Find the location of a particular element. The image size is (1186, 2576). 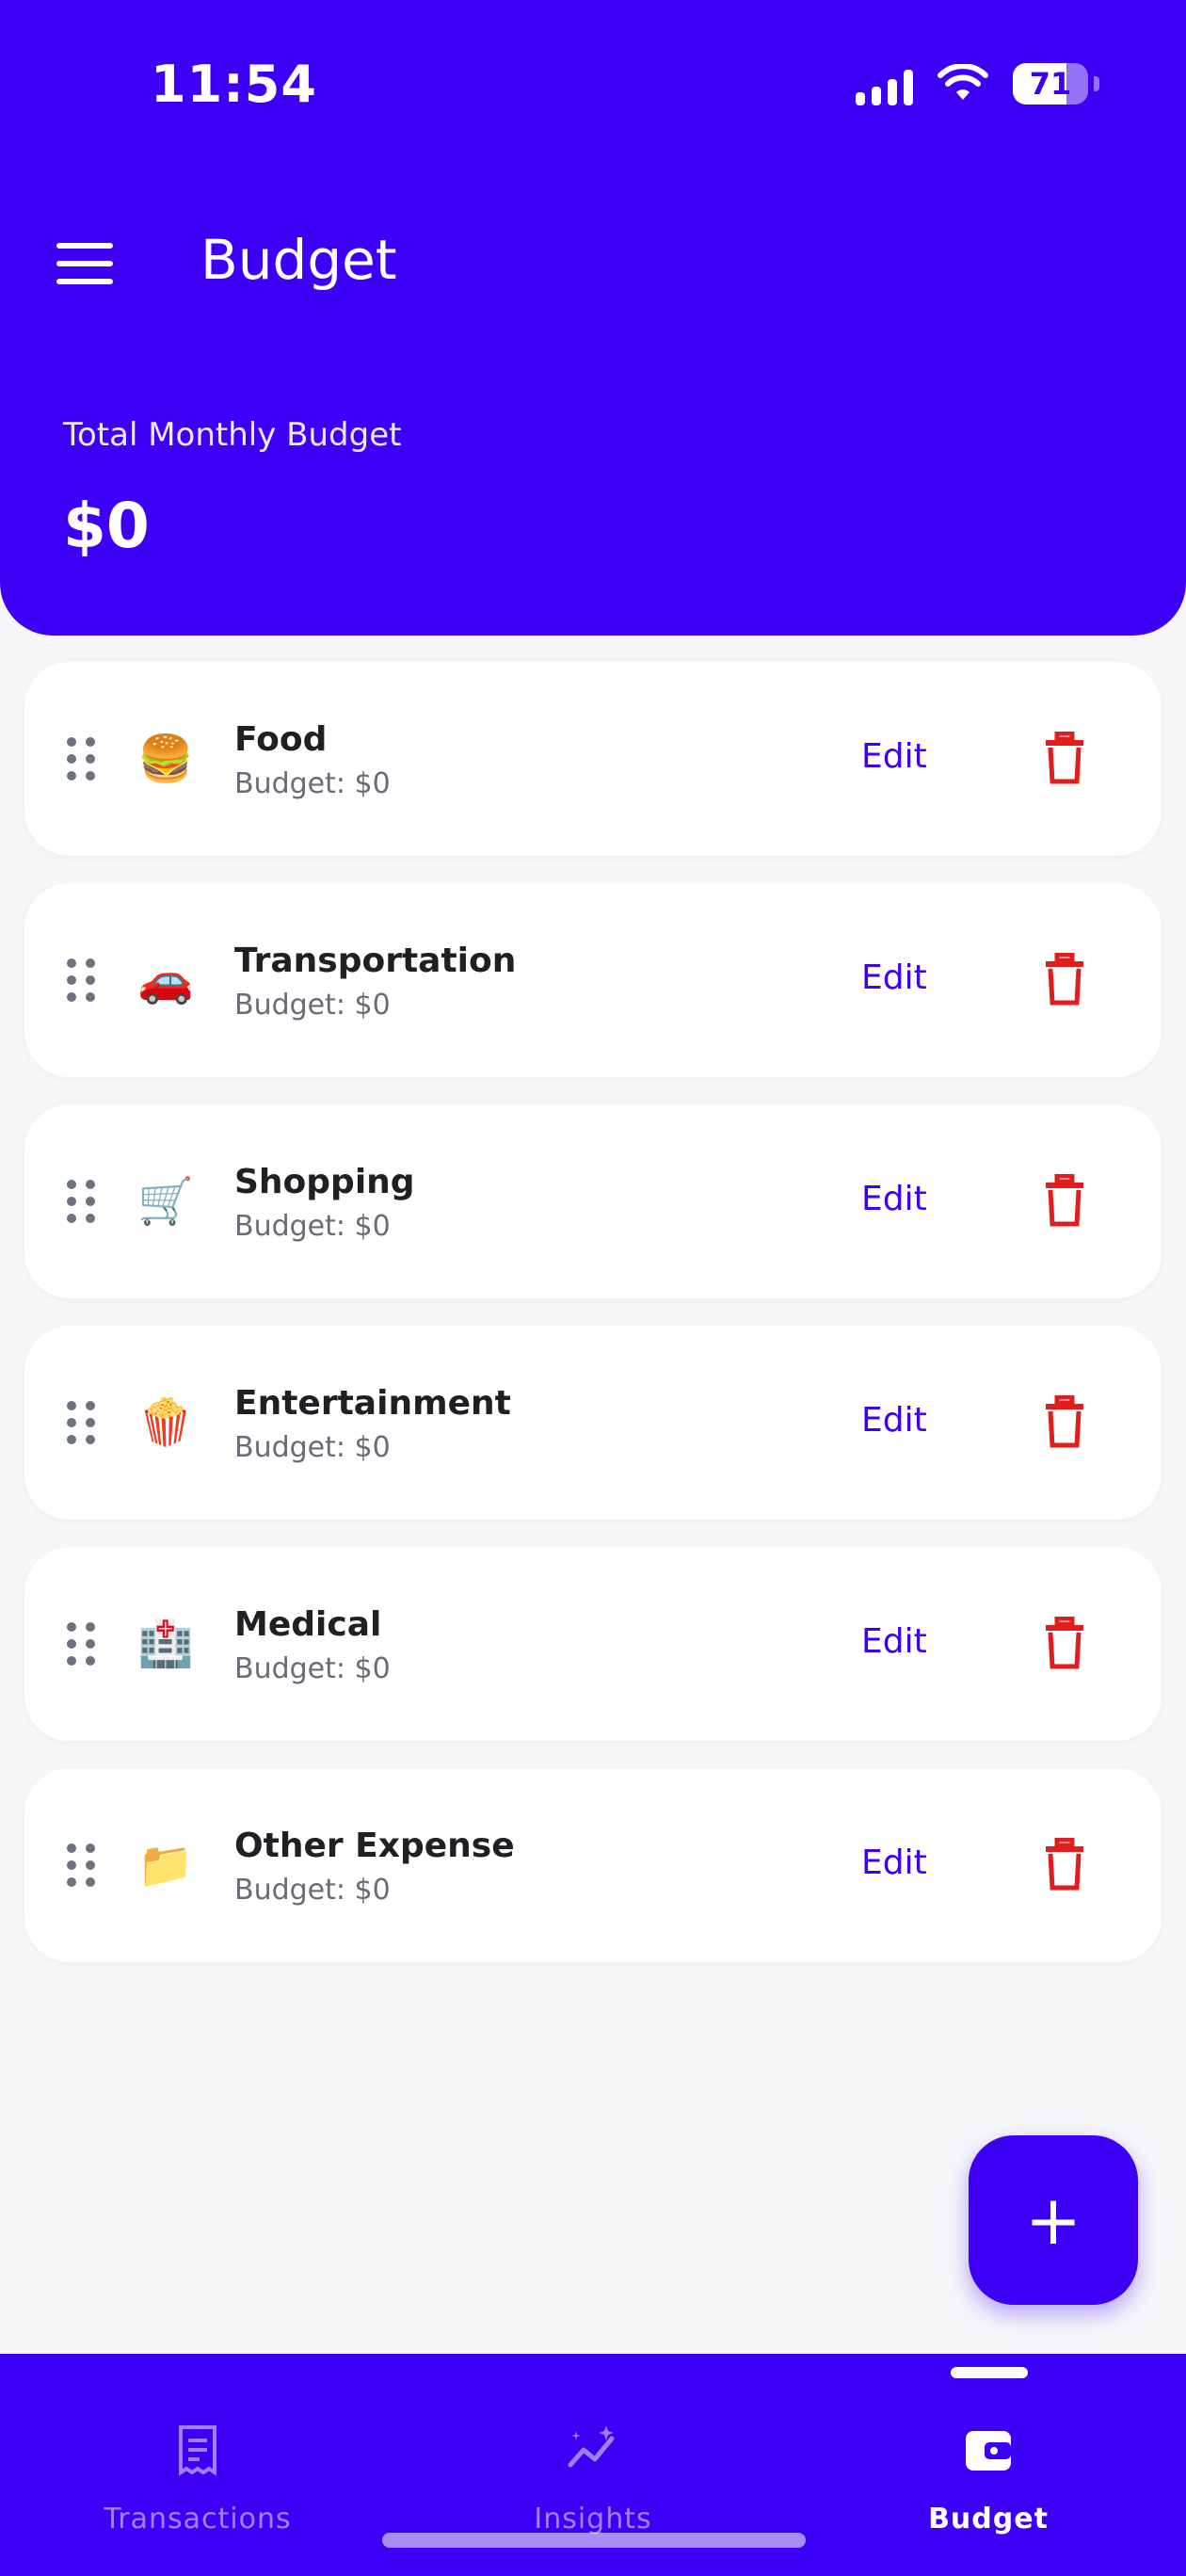

tab-label: Budget is located at coordinates (988, 2519).